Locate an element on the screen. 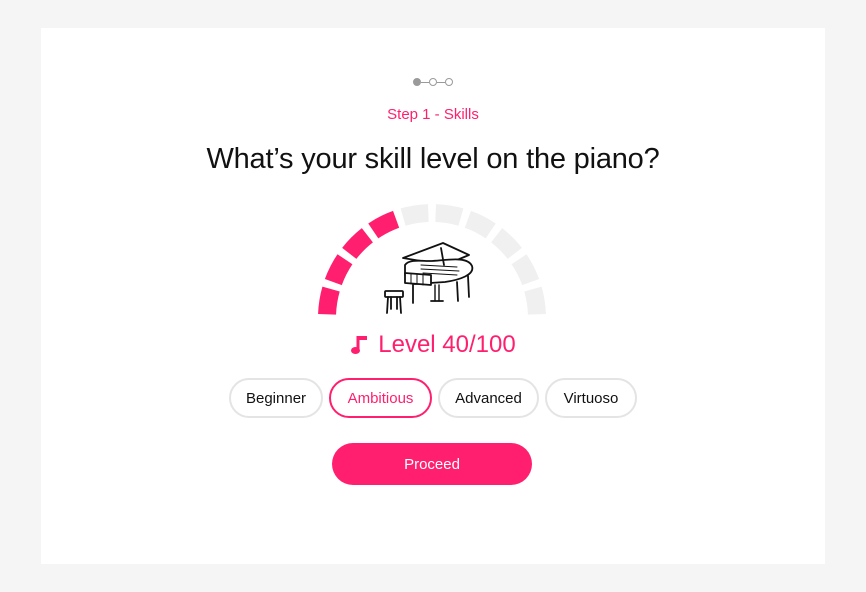 This screenshot has width=866, height=592. level-label: Level 40/100 is located at coordinates (447, 344).